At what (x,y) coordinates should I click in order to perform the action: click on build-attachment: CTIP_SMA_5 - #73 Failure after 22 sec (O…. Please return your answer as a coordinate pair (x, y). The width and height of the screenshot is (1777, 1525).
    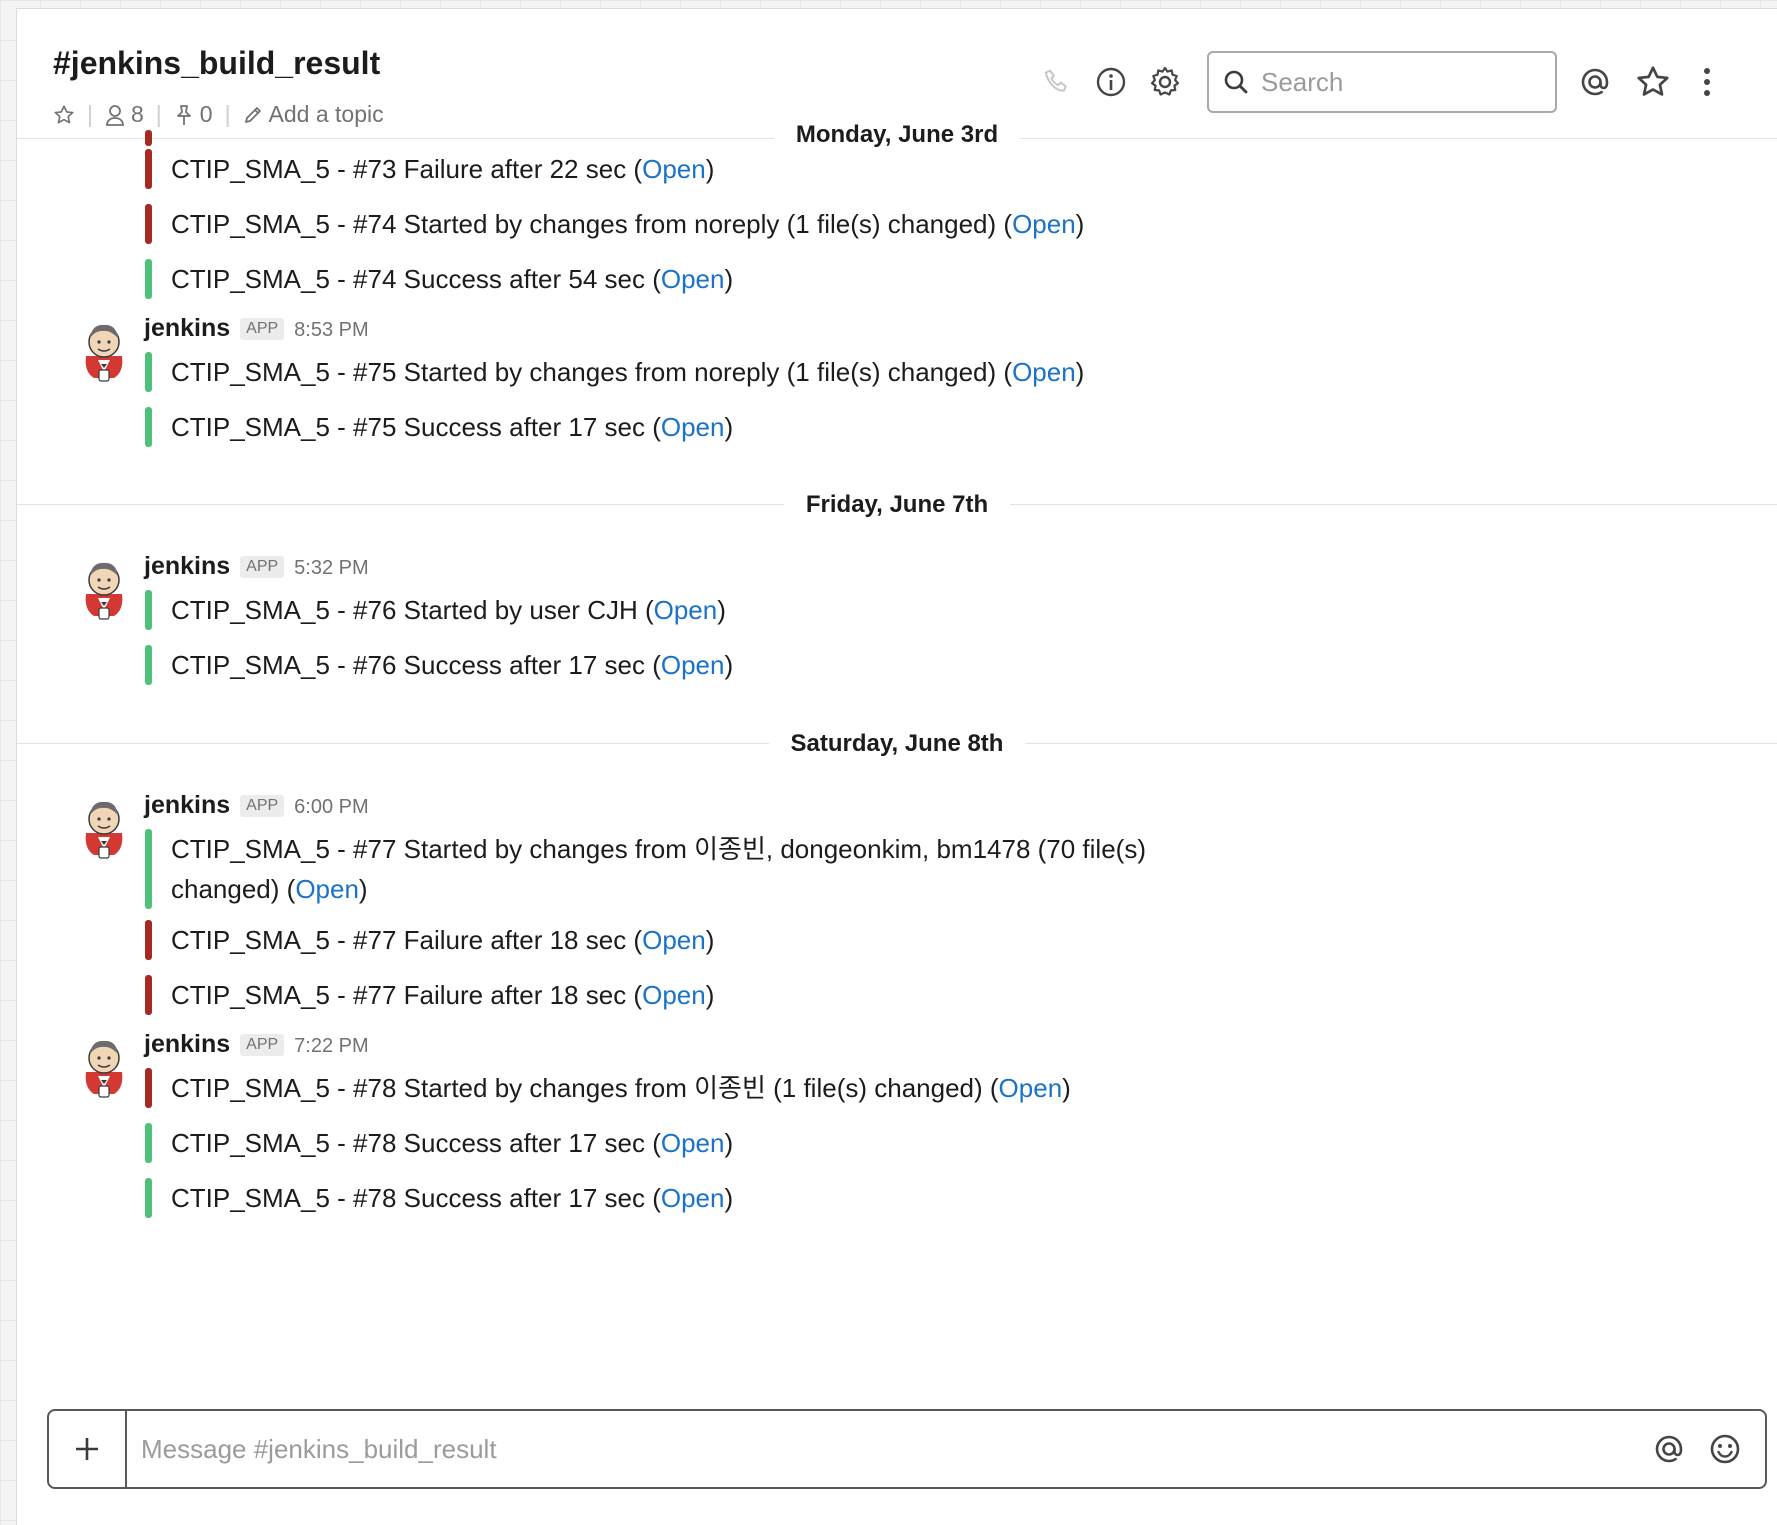
    Looking at the image, I should click on (429, 169).